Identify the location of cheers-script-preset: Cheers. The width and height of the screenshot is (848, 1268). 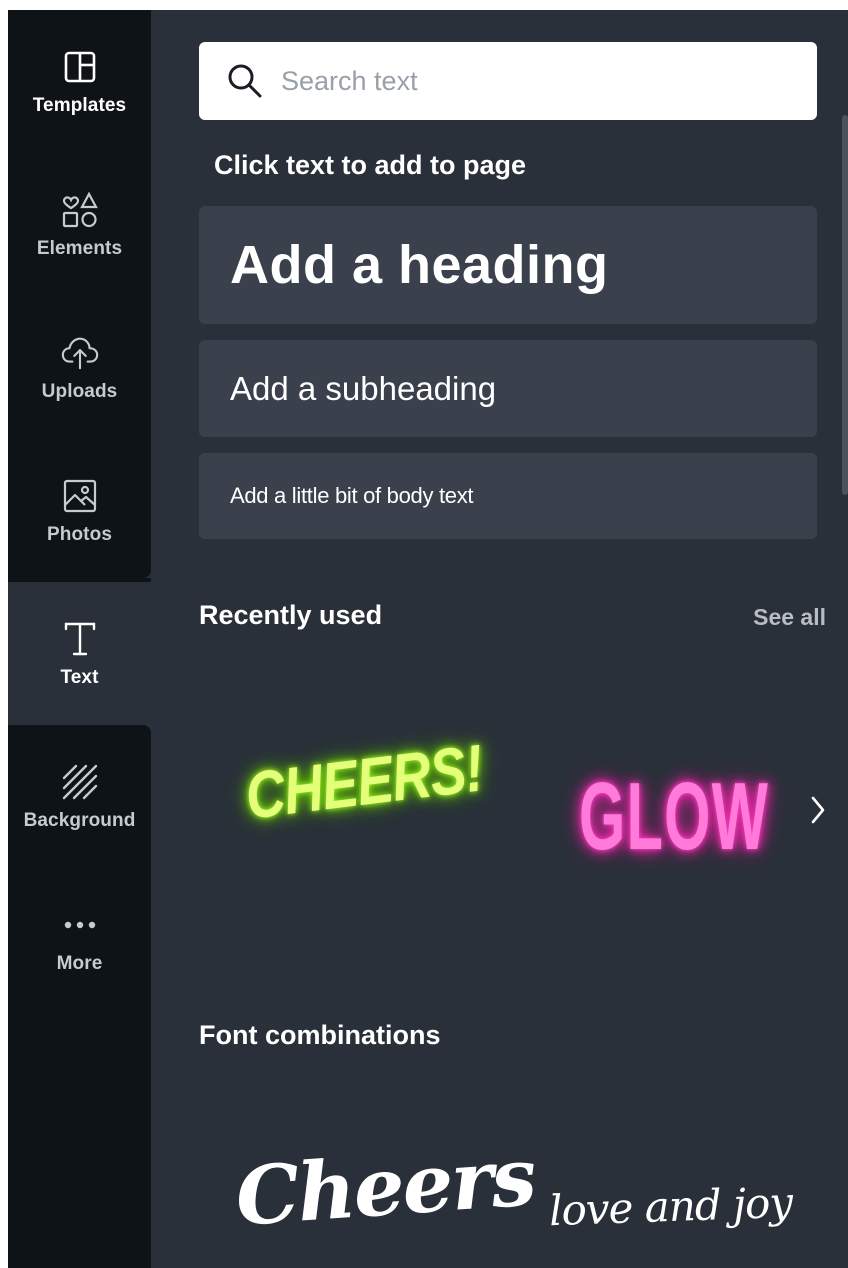
(385, 1186).